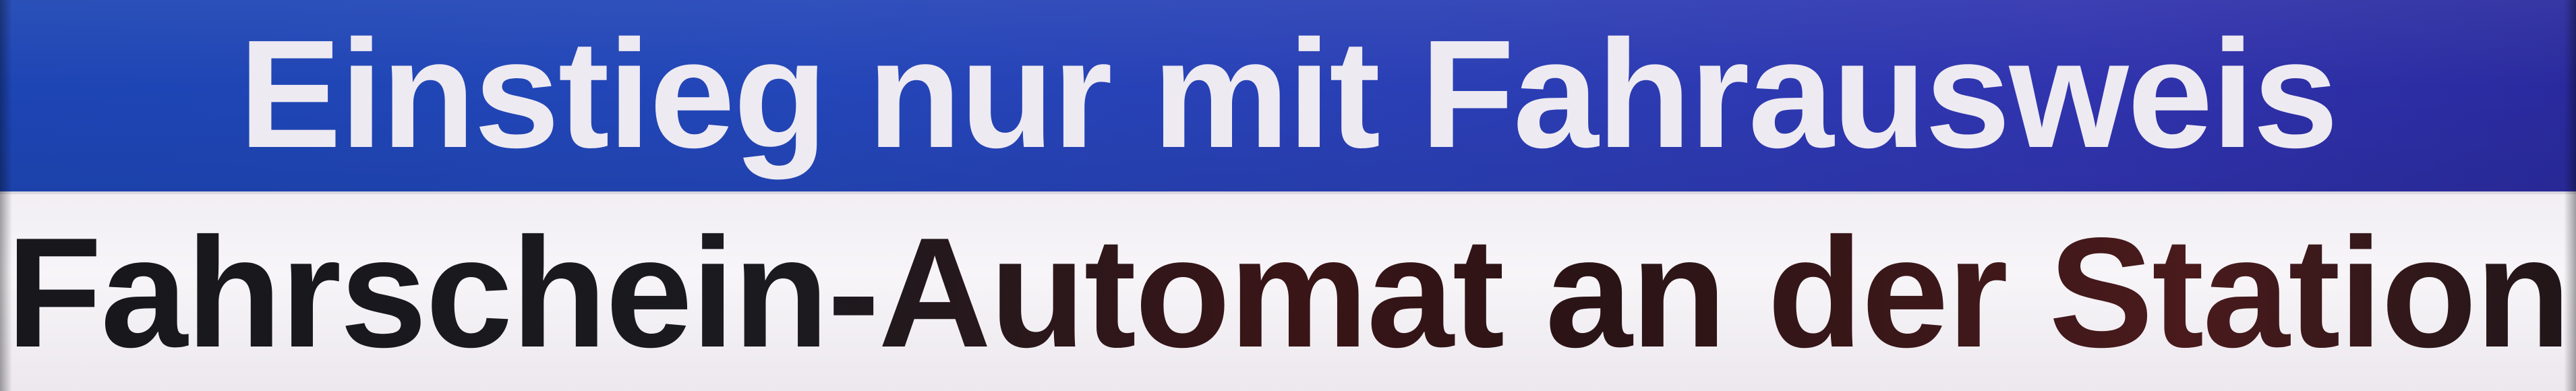 The height and width of the screenshot is (391, 2576). What do you see at coordinates (6, 195) in the screenshot?
I see `sign-left-edge` at bounding box center [6, 195].